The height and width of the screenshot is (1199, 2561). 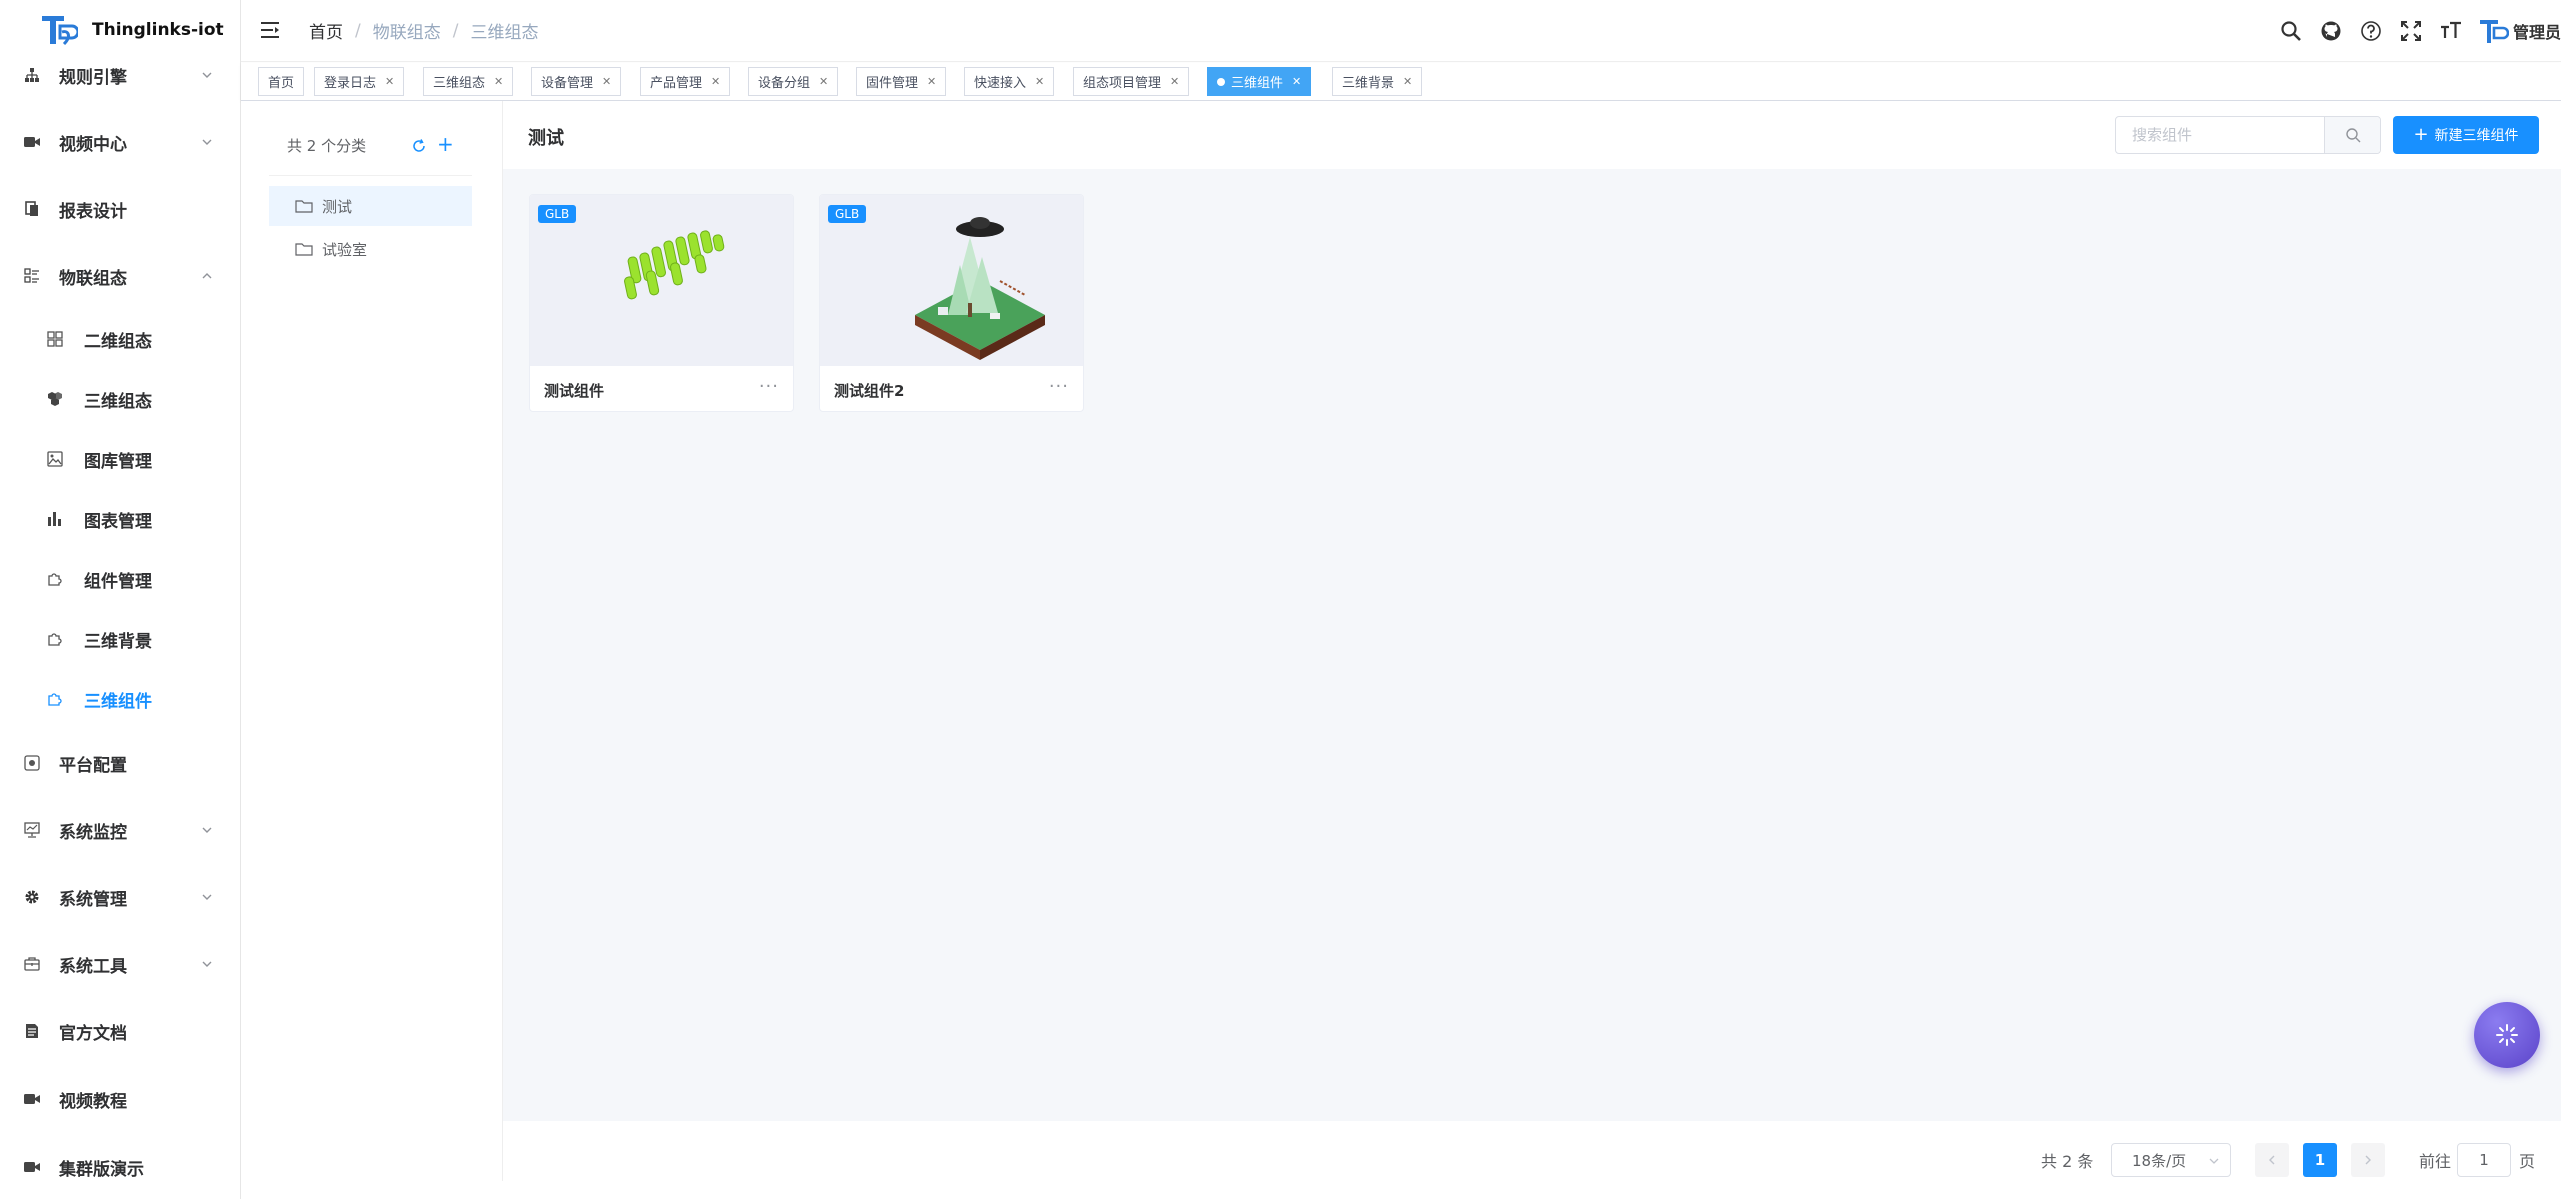 What do you see at coordinates (120, 1167) in the screenshot?
I see `sidebar-item-cluster-demo: 集群版演示` at bounding box center [120, 1167].